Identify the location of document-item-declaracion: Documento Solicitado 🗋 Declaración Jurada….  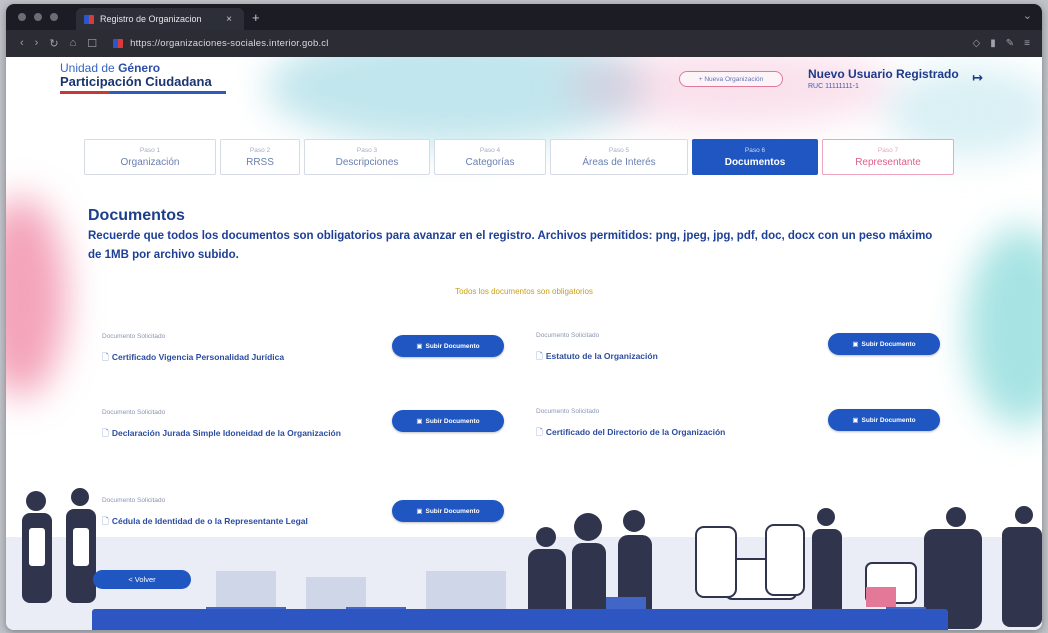
(222, 424).